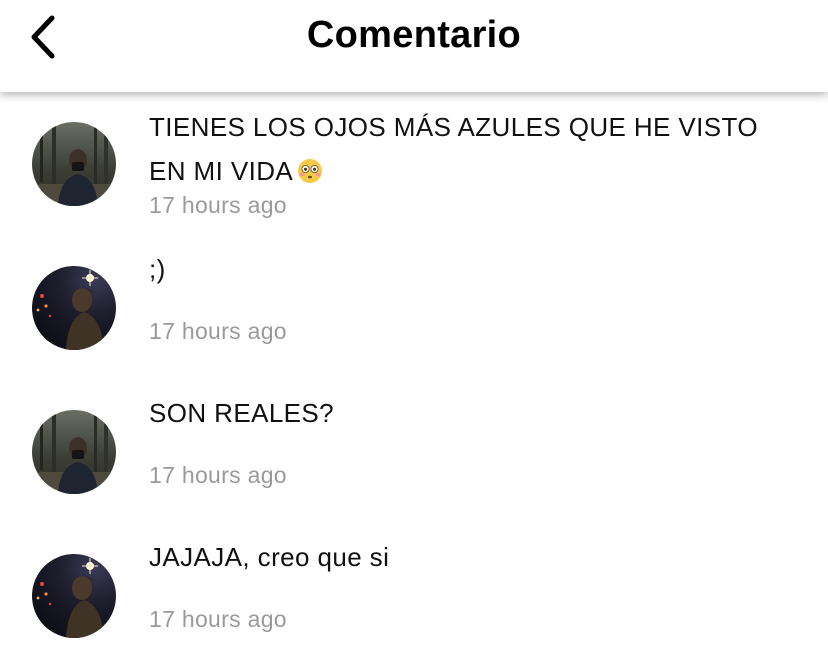  What do you see at coordinates (242, 413) in the screenshot?
I see `comment-text: SON REALES?` at bounding box center [242, 413].